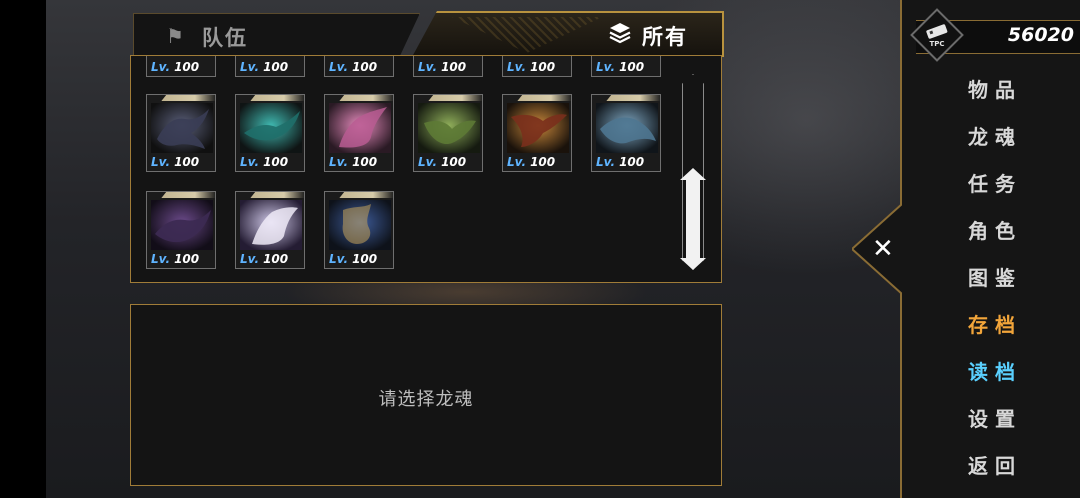 The image size is (1080, 498). What do you see at coordinates (1018, 88) in the screenshot?
I see `menu-item-items: 物品` at bounding box center [1018, 88].